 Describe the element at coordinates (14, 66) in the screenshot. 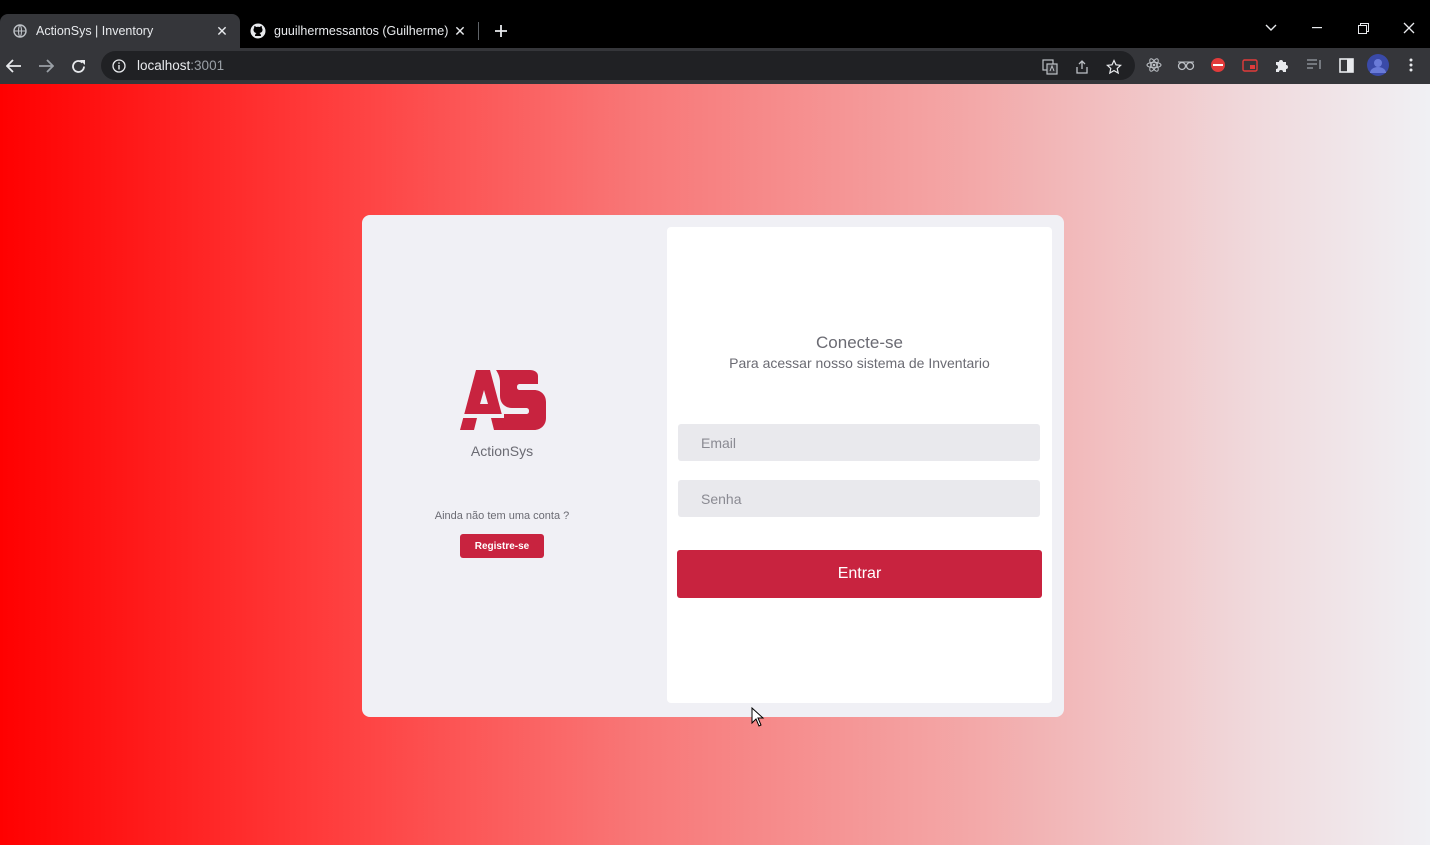

I see `back-icon` at that location.